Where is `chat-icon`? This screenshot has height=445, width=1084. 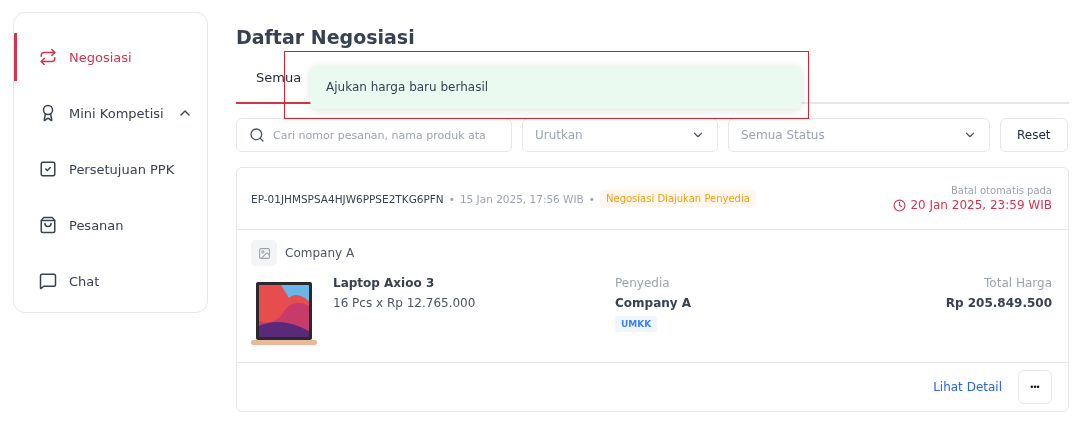
chat-icon is located at coordinates (48, 281).